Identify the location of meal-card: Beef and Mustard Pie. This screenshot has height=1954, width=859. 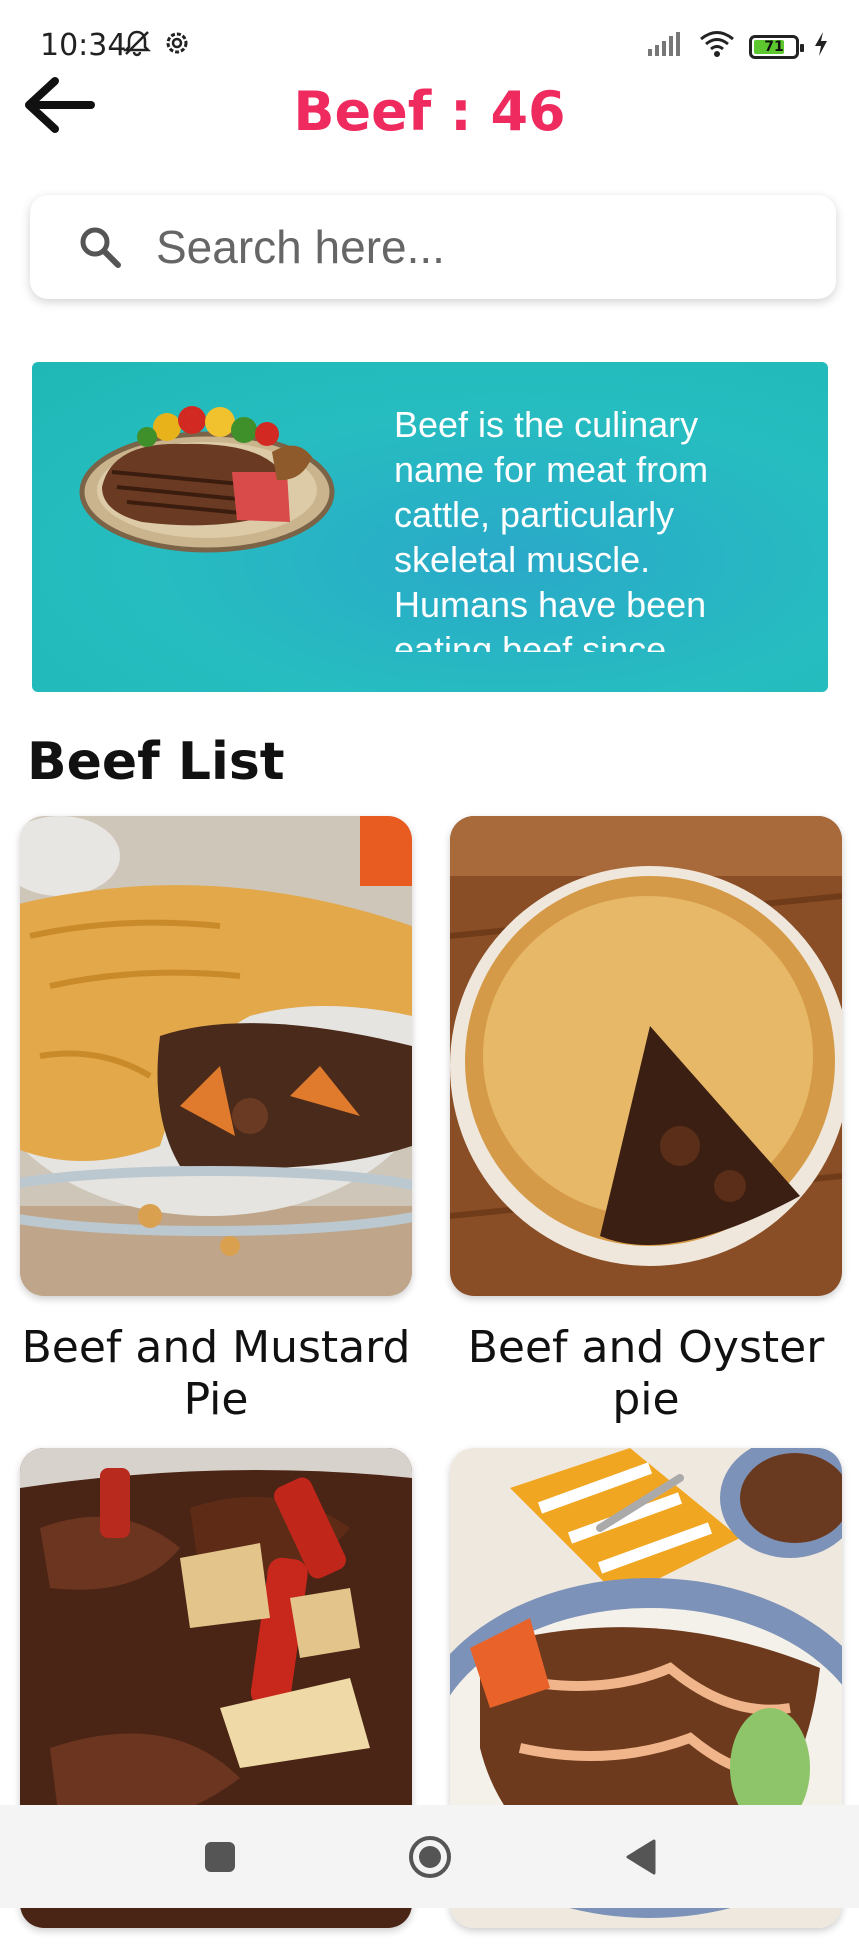
(216, 1121).